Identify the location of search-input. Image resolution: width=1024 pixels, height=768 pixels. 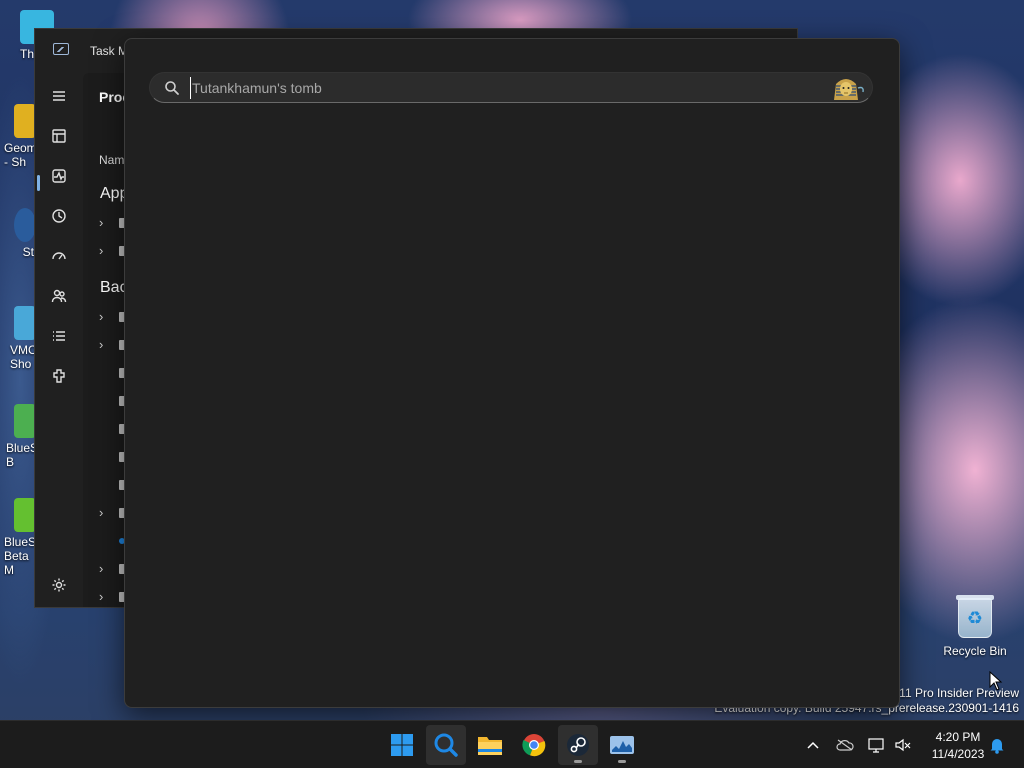
(500, 88).